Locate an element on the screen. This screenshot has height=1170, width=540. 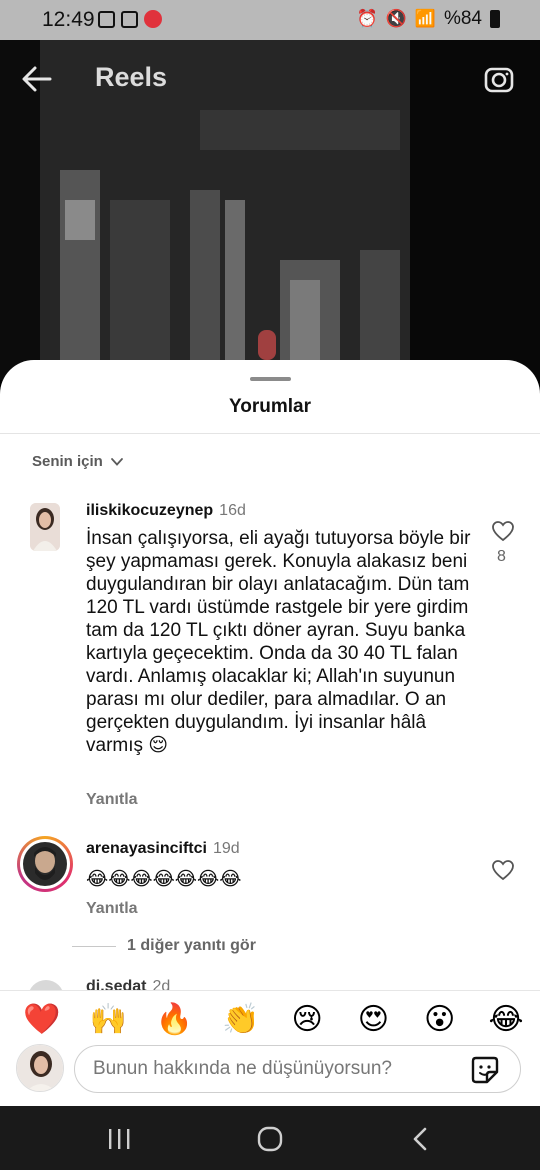
emoji-surprised: 😮 is located at coordinates (440, 1020).